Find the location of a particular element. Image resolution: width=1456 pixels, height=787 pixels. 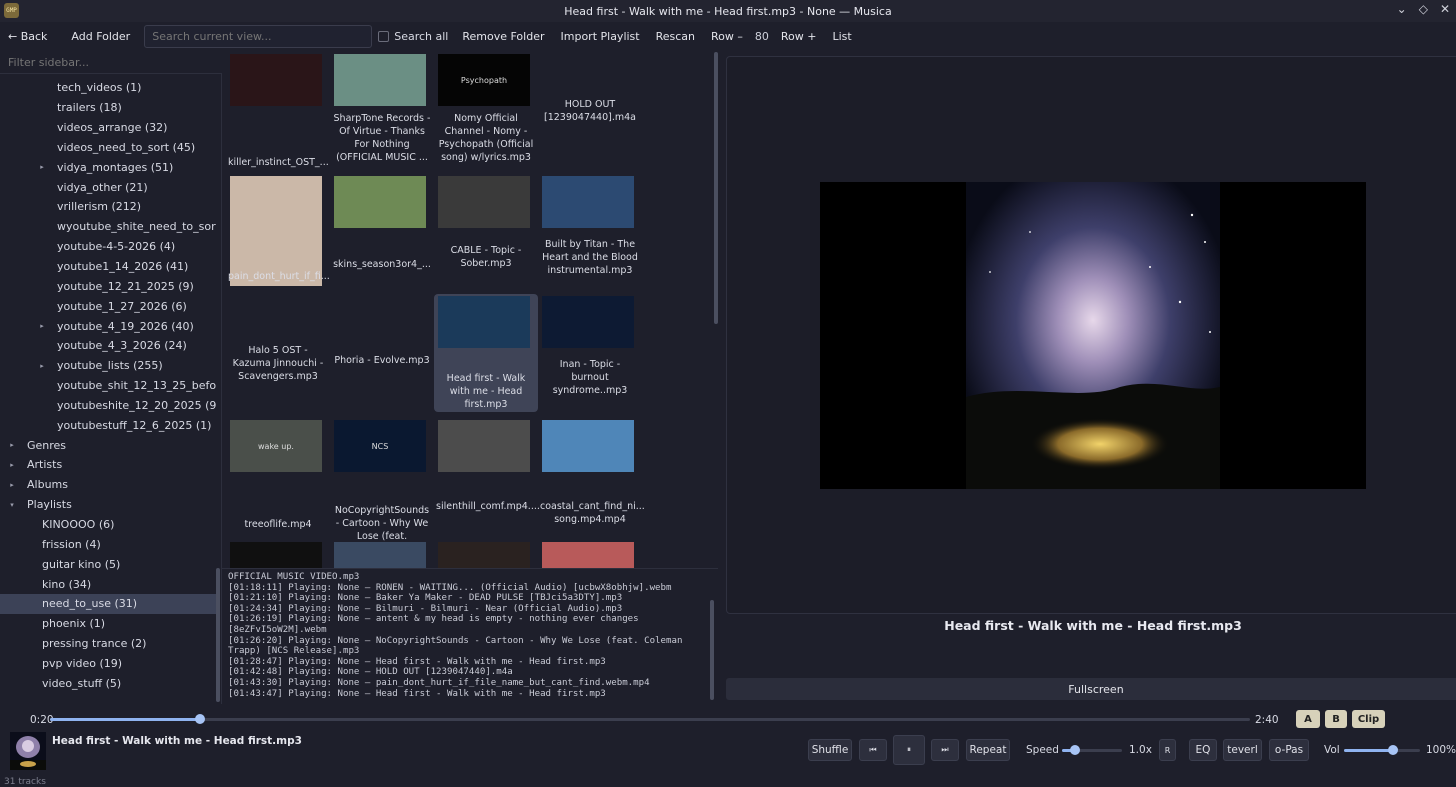

media-card: wake up. treeoflife.mp4 is located at coordinates (278, 477).